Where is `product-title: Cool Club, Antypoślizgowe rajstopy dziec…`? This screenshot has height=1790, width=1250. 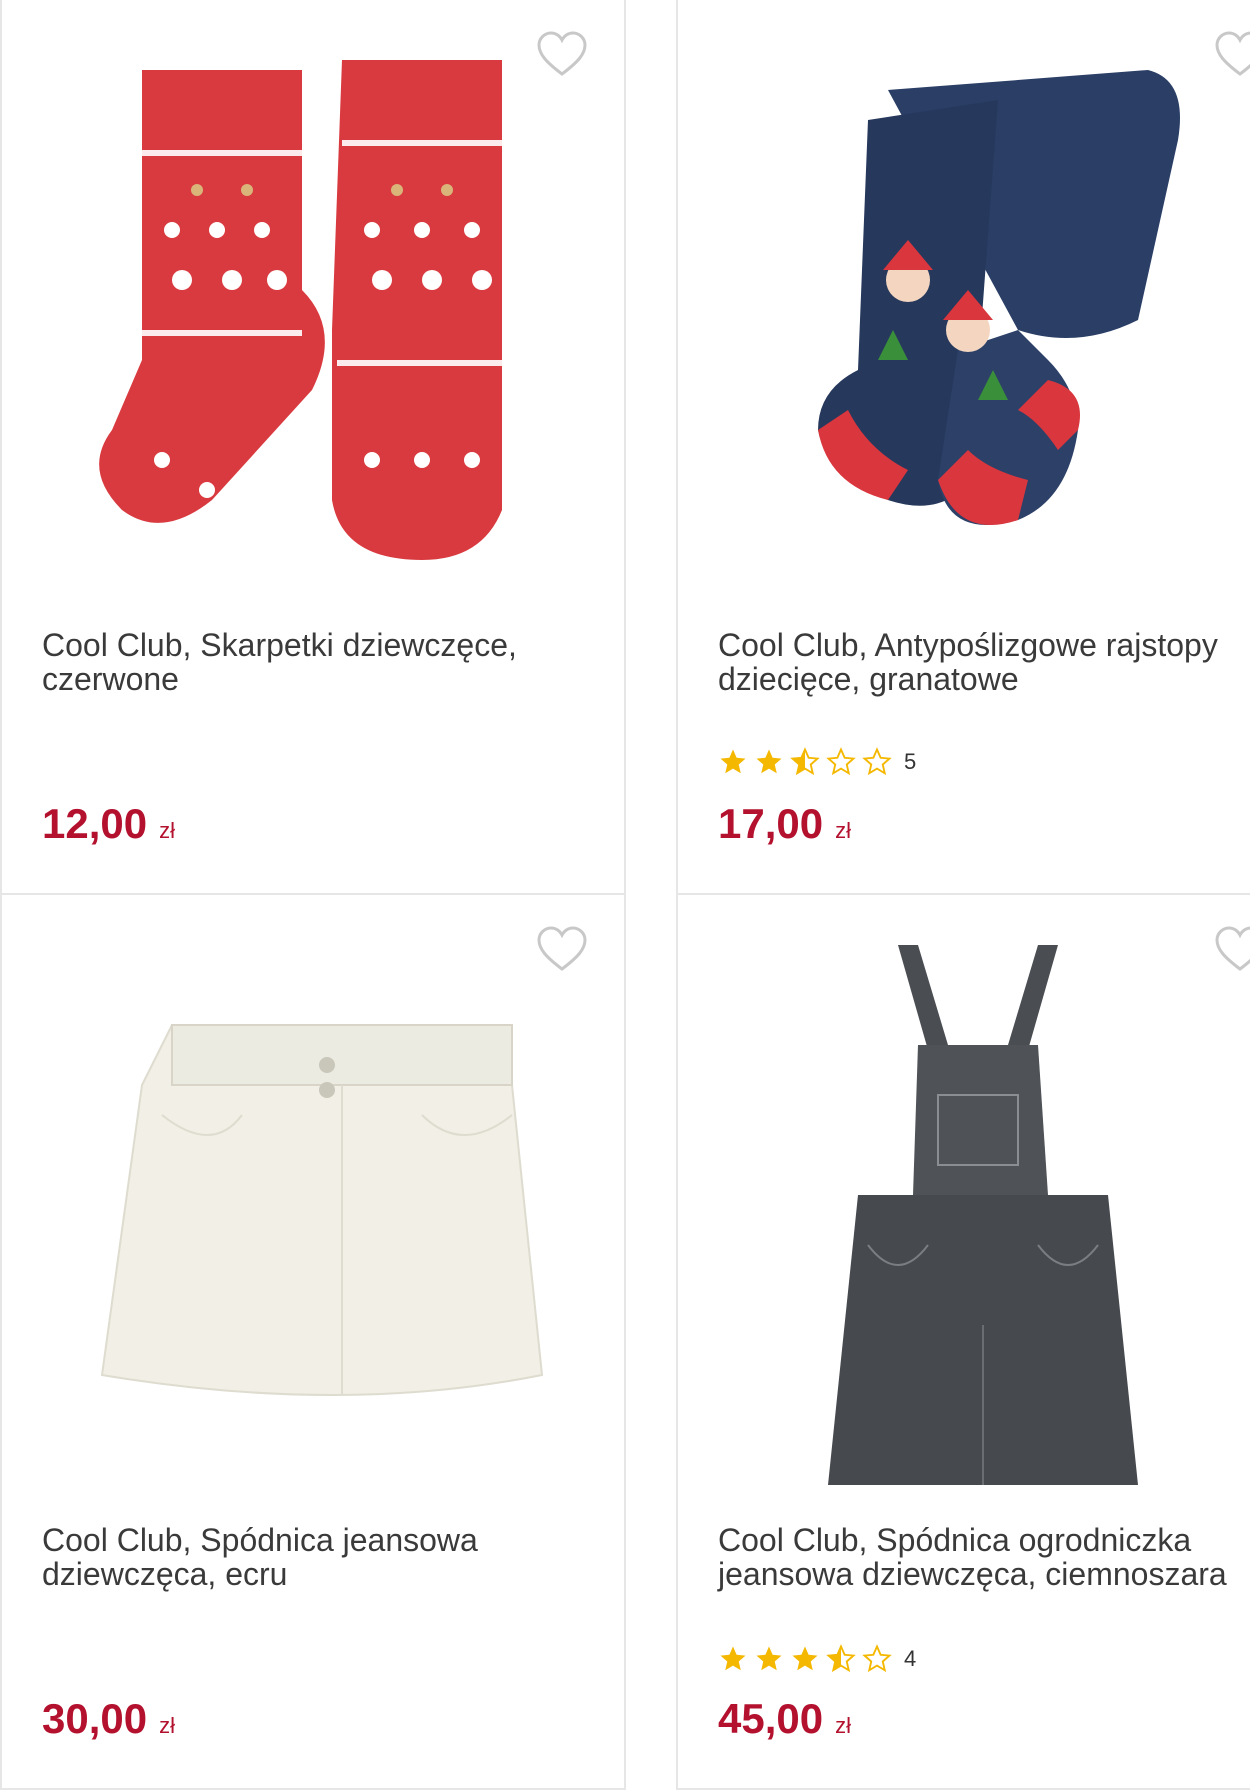
product-title: Cool Club, Antypoślizgowe rajstopy dziec… is located at coordinates (984, 662).